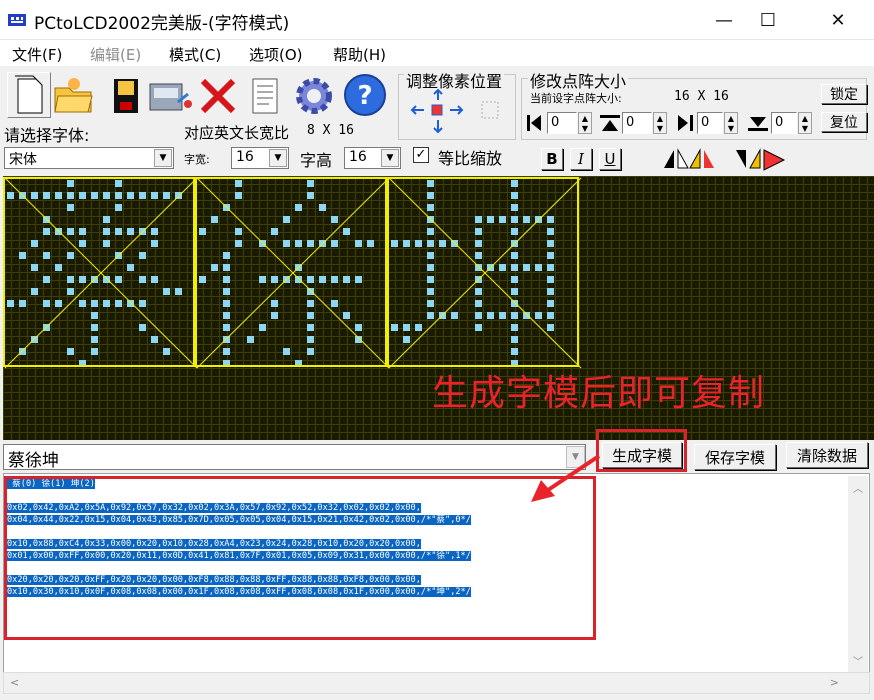 The height and width of the screenshot is (700, 874). Describe the element at coordinates (162, 24) in the screenshot. I see `window-title: PCtoLCD2002完美版-(字符模式)` at that location.